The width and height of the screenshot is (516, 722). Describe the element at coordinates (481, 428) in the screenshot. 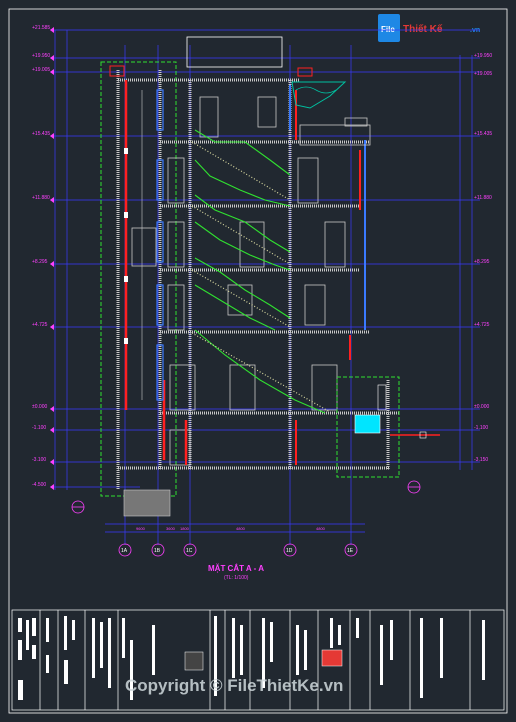

I see `level-right-7: -1.100` at that location.